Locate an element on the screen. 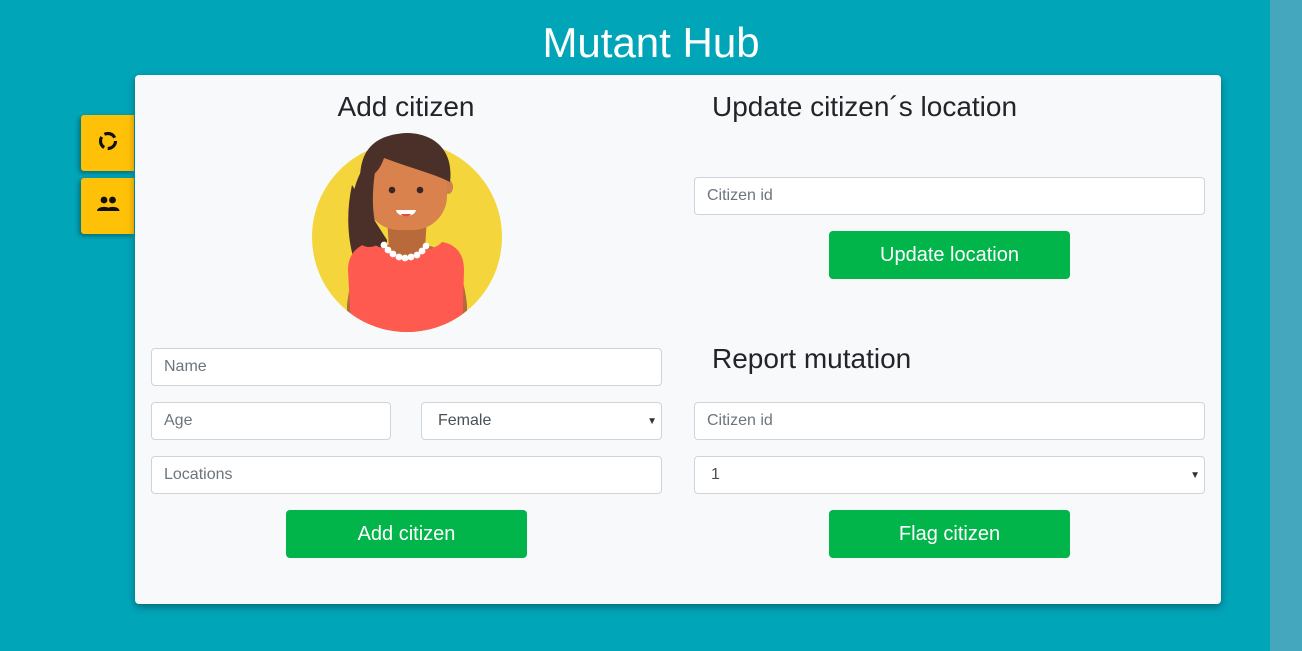  flag-citizen-button: Flag citizen is located at coordinates (949, 534).